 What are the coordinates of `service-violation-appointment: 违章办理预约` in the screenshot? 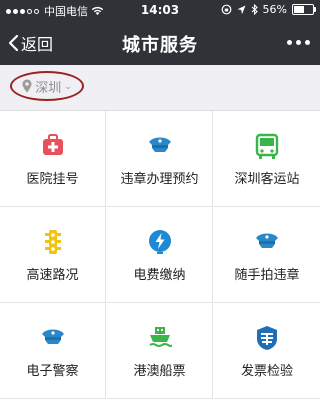 It's located at (160, 159).